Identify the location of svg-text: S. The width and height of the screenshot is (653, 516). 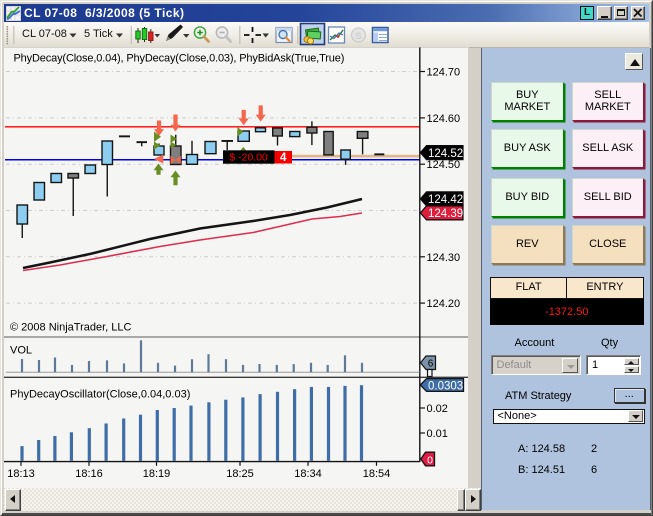
(358, 36).